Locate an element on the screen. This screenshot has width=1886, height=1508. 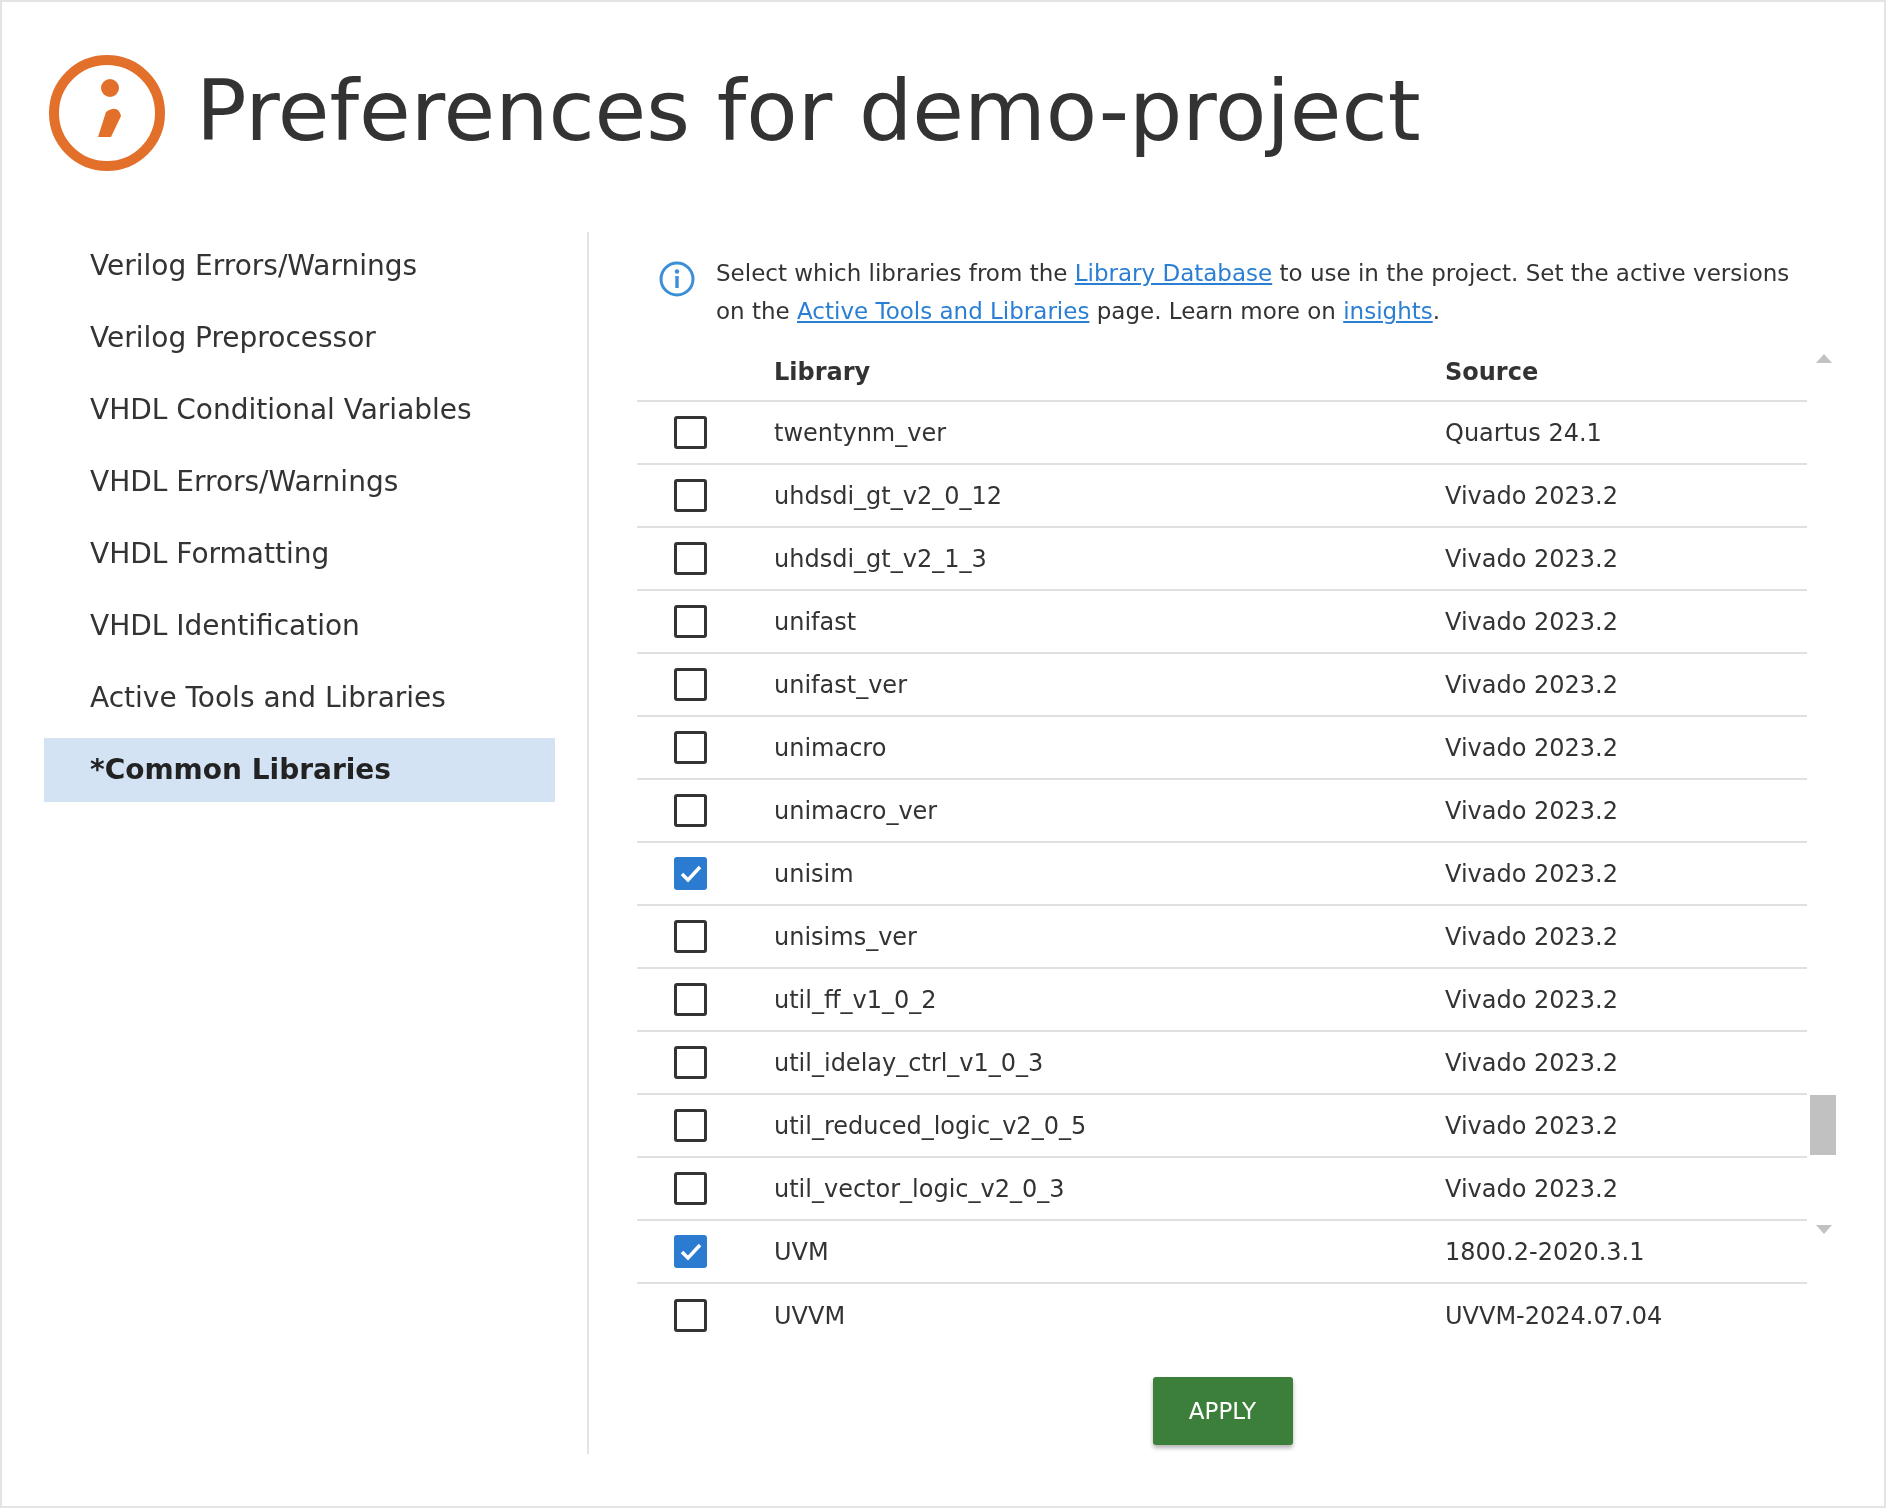
table-cell-text: unimacro_ver is located at coordinates (856, 811).